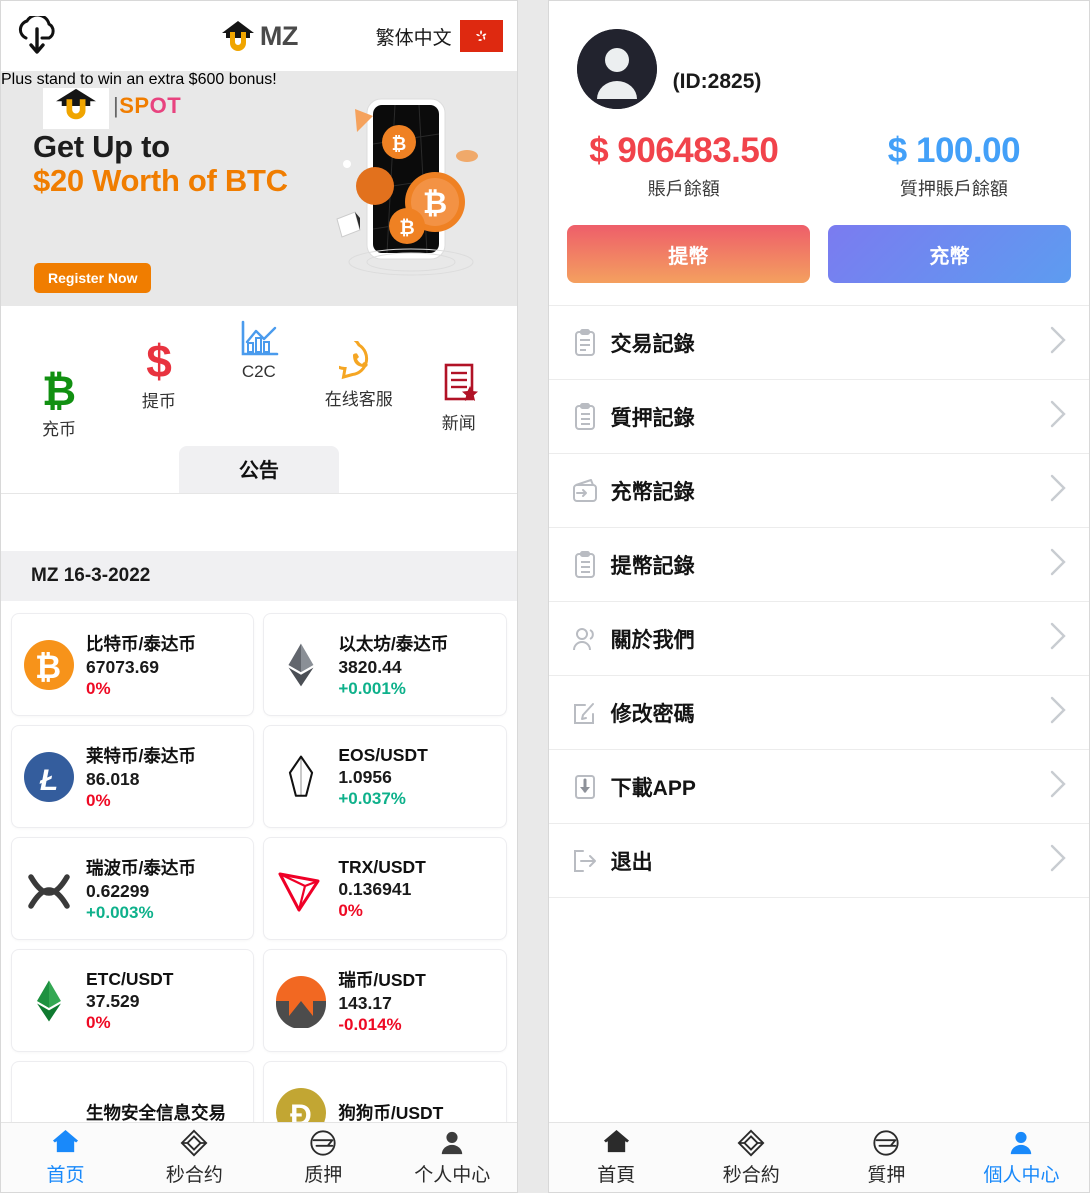  I want to click on coin-price: 86.018, so click(113, 778).